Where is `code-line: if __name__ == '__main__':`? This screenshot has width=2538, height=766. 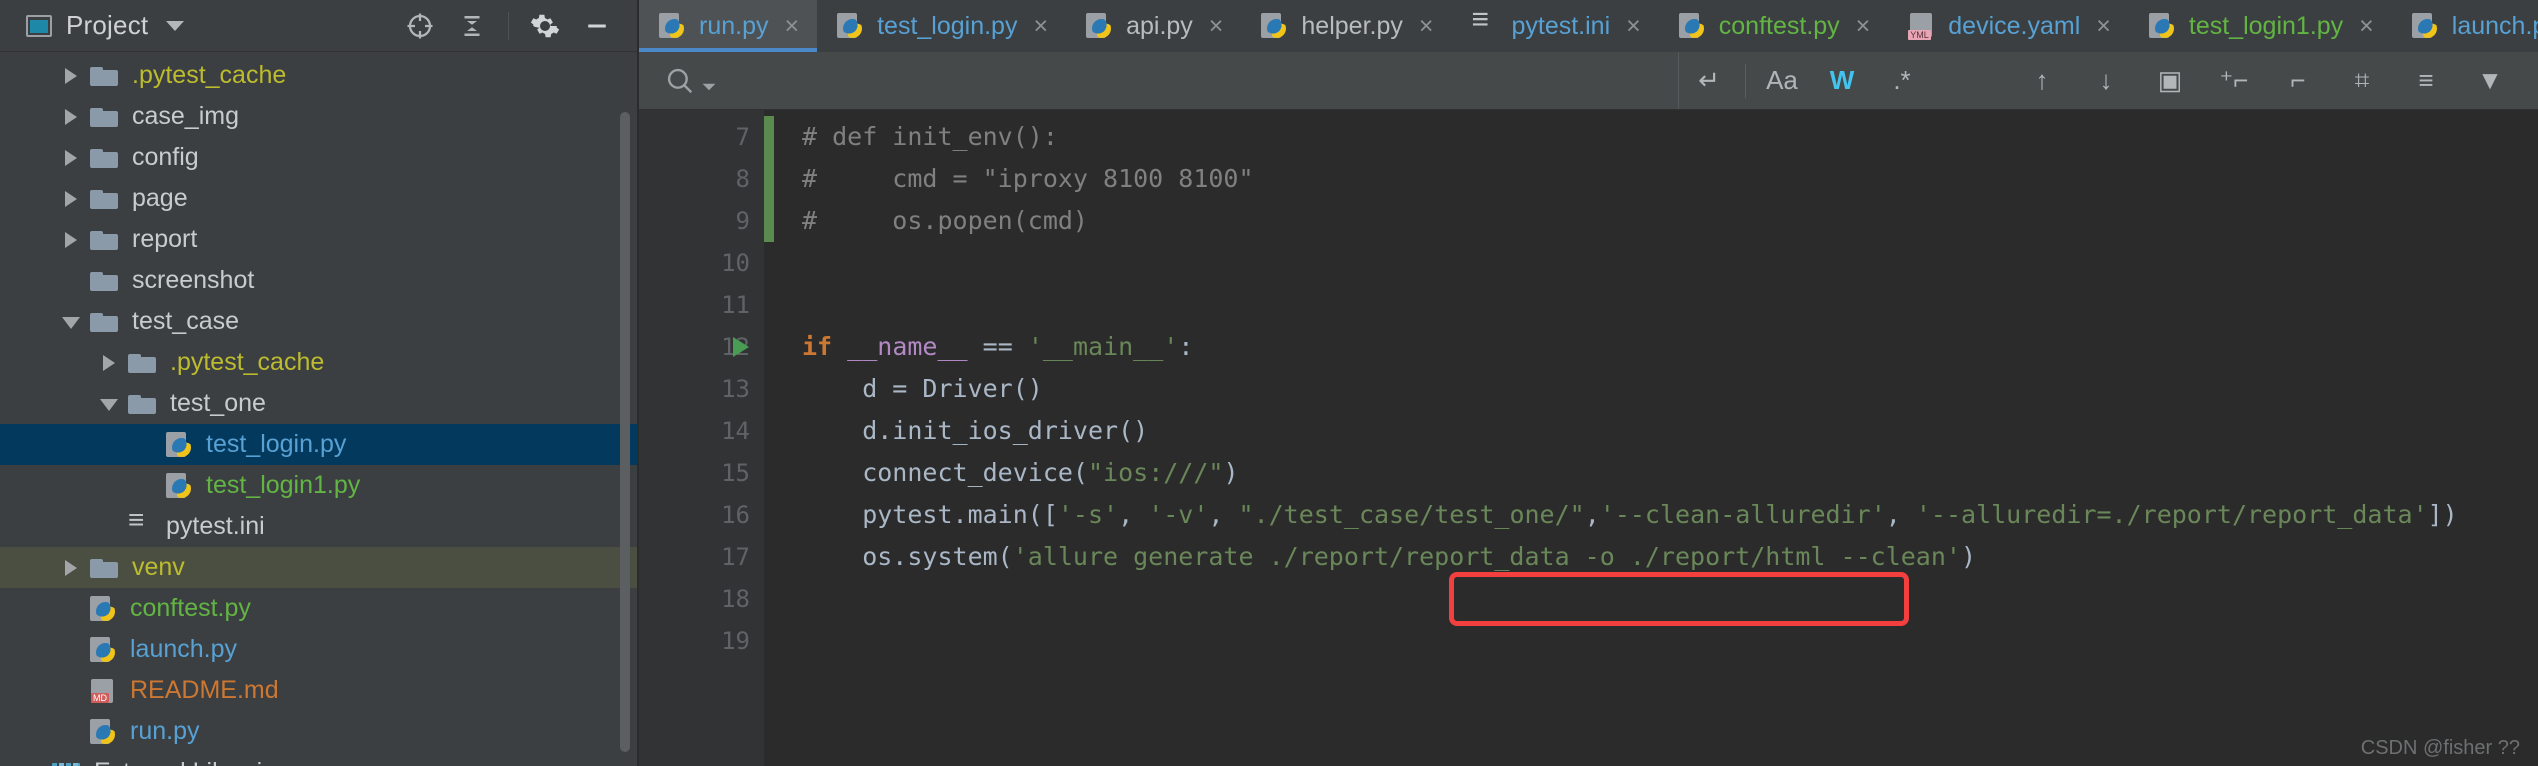
code-line: if __name__ == '__main__': is located at coordinates (1656, 347).